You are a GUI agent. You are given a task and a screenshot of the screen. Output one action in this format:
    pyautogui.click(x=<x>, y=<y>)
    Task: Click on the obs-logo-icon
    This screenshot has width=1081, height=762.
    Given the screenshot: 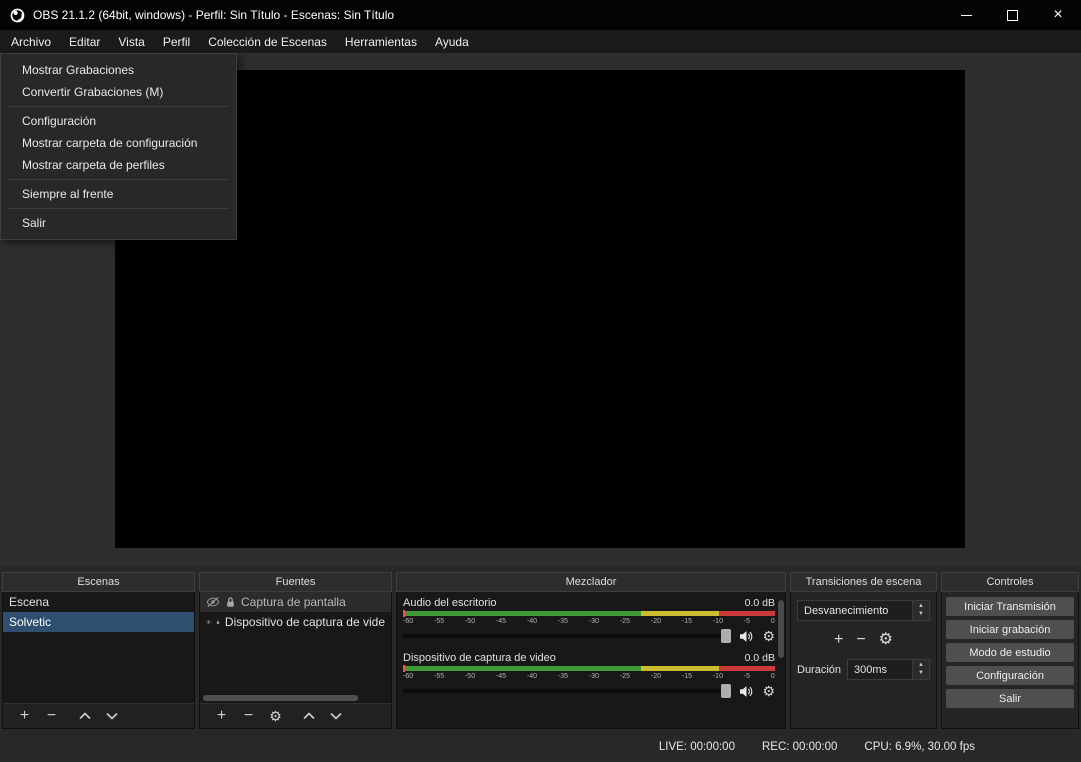 What is the action you would take?
    pyautogui.click(x=17, y=15)
    